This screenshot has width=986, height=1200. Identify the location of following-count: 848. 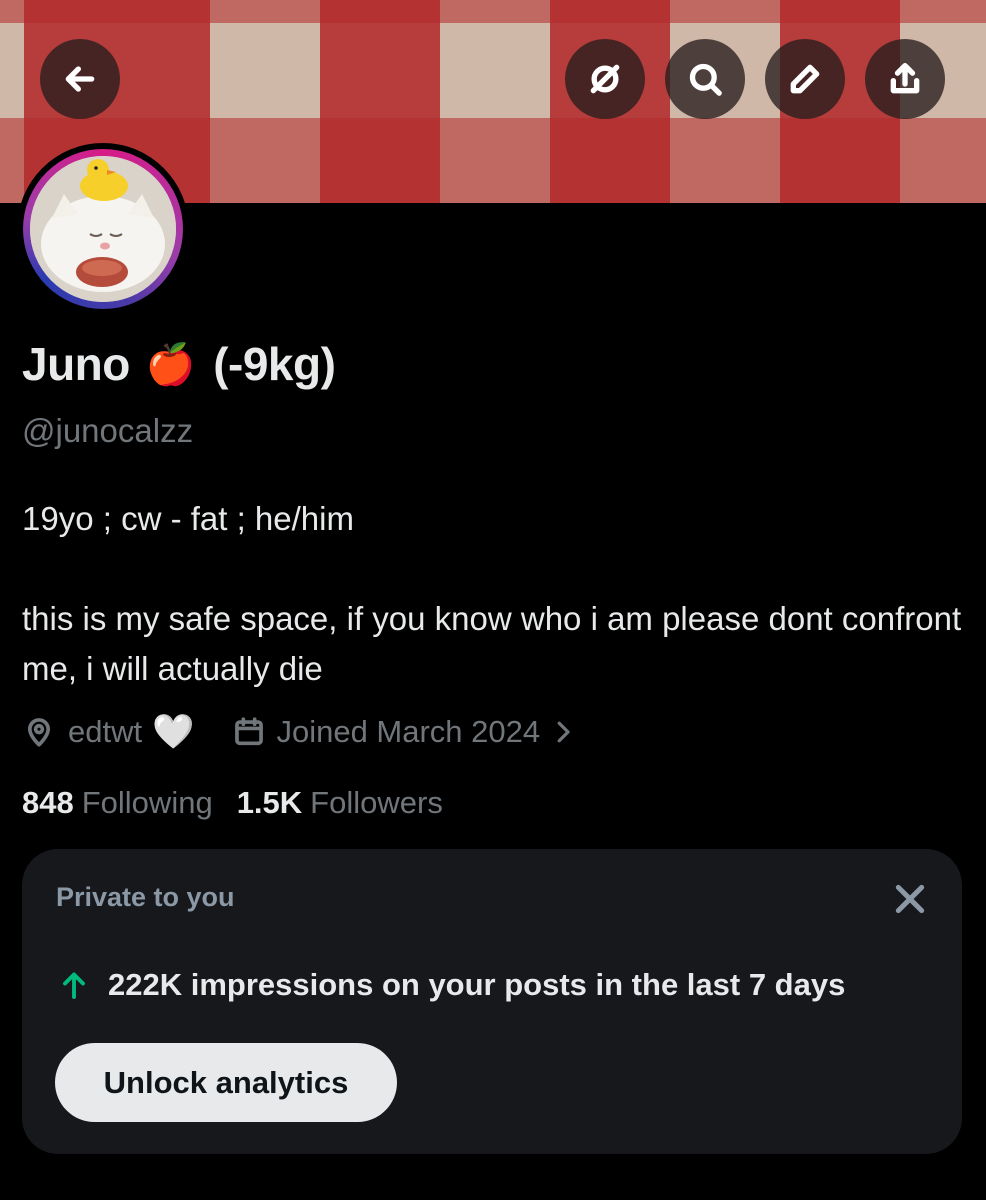
(48, 802).